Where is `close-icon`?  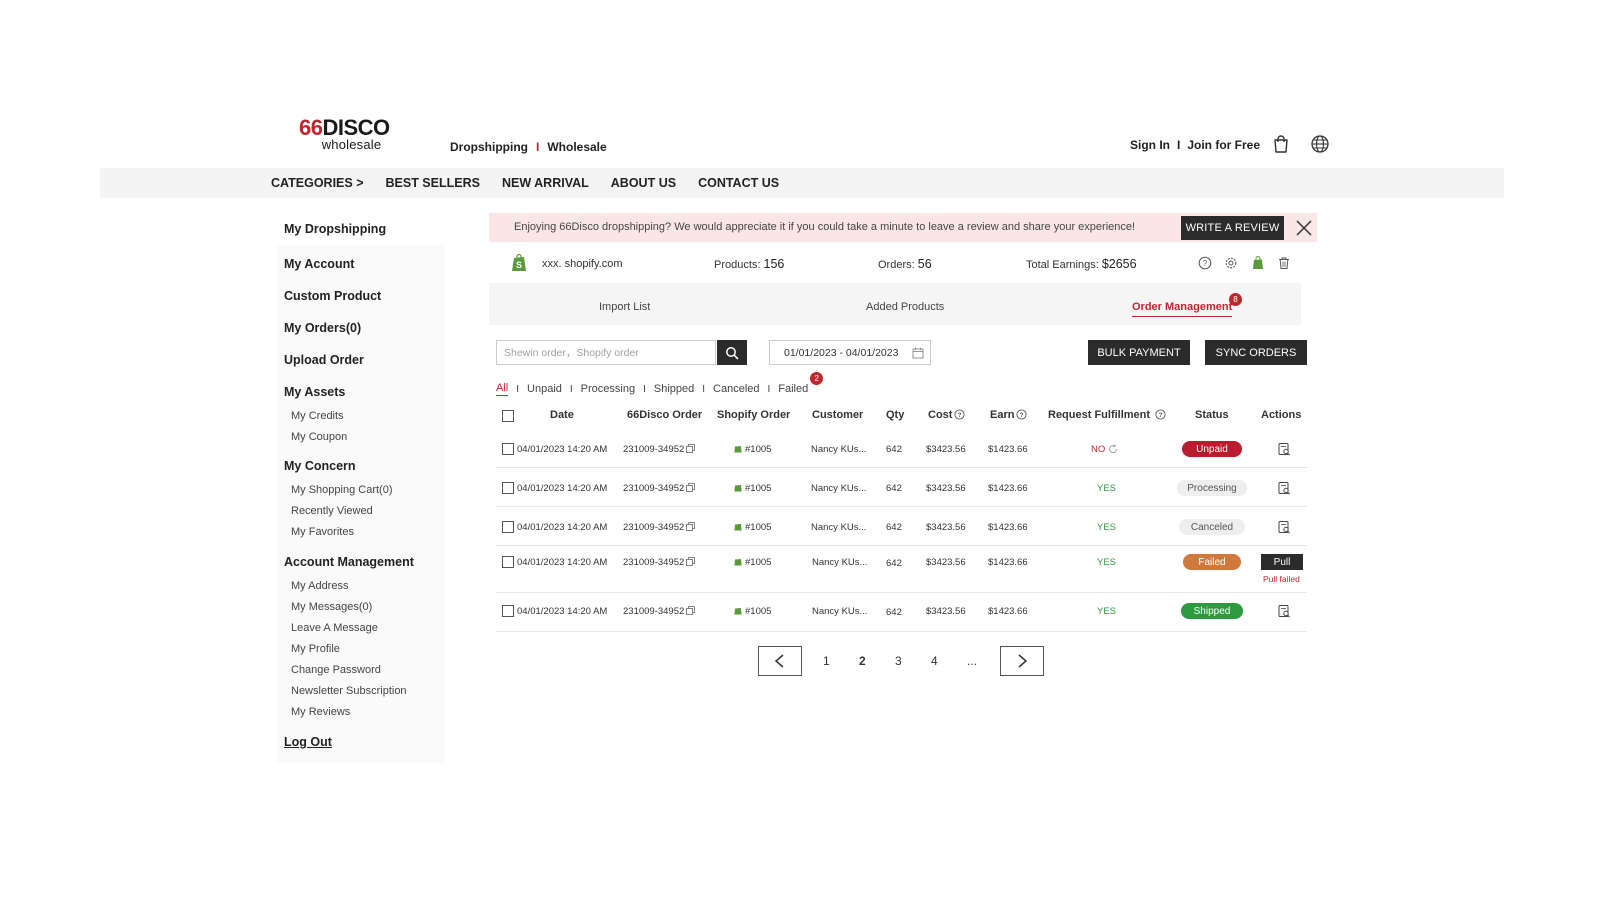 close-icon is located at coordinates (1304, 228).